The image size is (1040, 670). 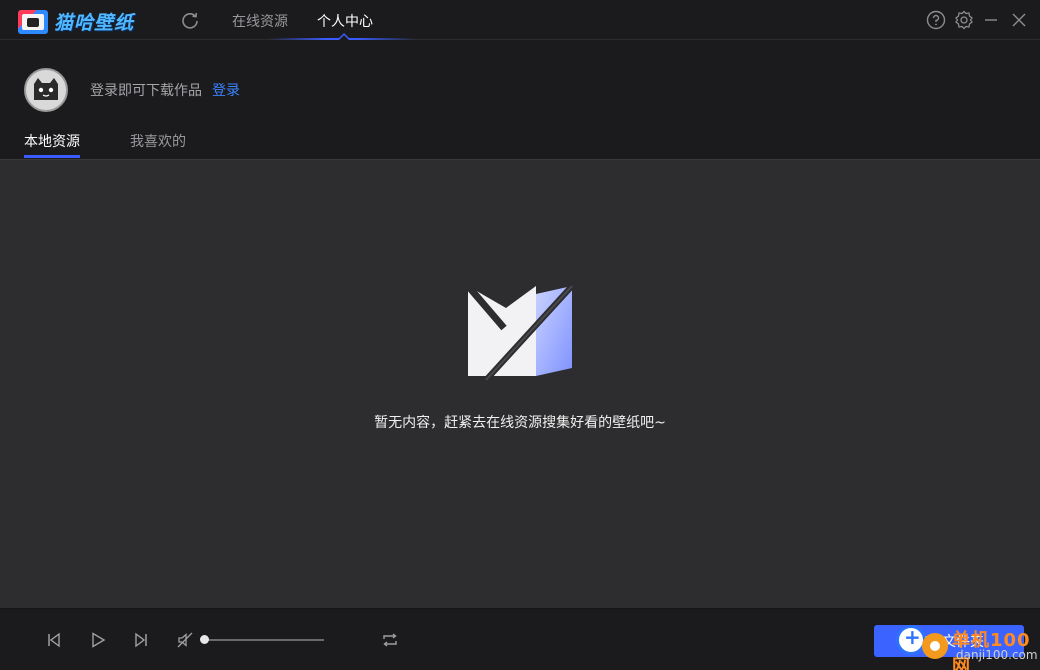 I want to click on avatar, so click(x=46, y=90).